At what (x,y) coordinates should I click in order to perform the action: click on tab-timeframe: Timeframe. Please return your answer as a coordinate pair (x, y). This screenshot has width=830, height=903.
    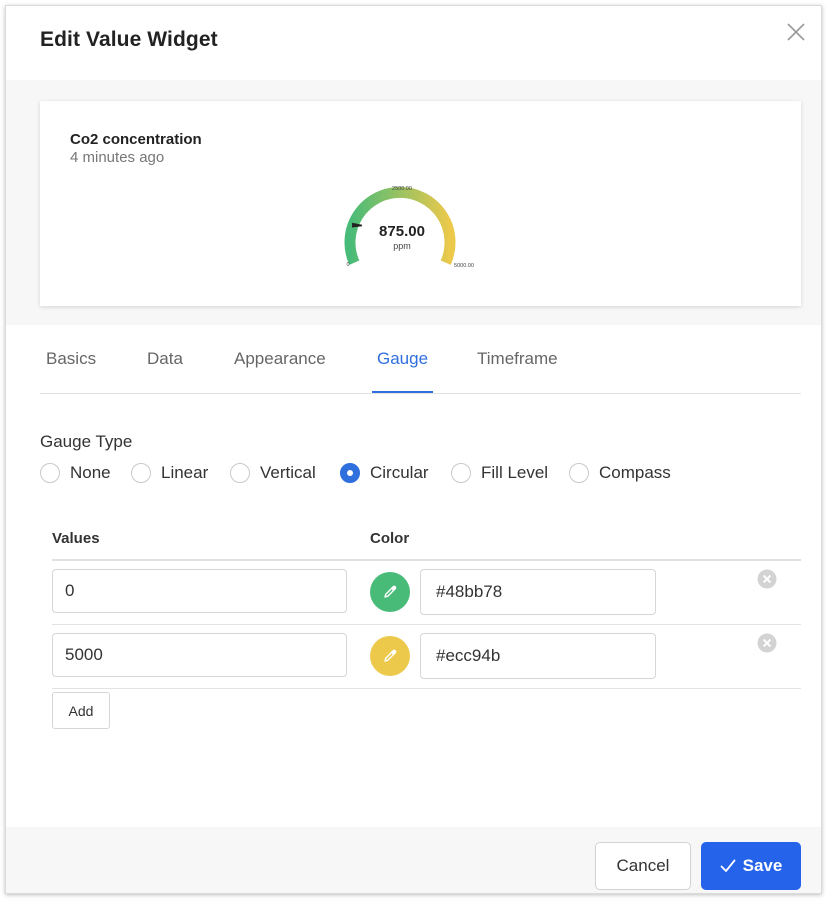
    Looking at the image, I should click on (517, 359).